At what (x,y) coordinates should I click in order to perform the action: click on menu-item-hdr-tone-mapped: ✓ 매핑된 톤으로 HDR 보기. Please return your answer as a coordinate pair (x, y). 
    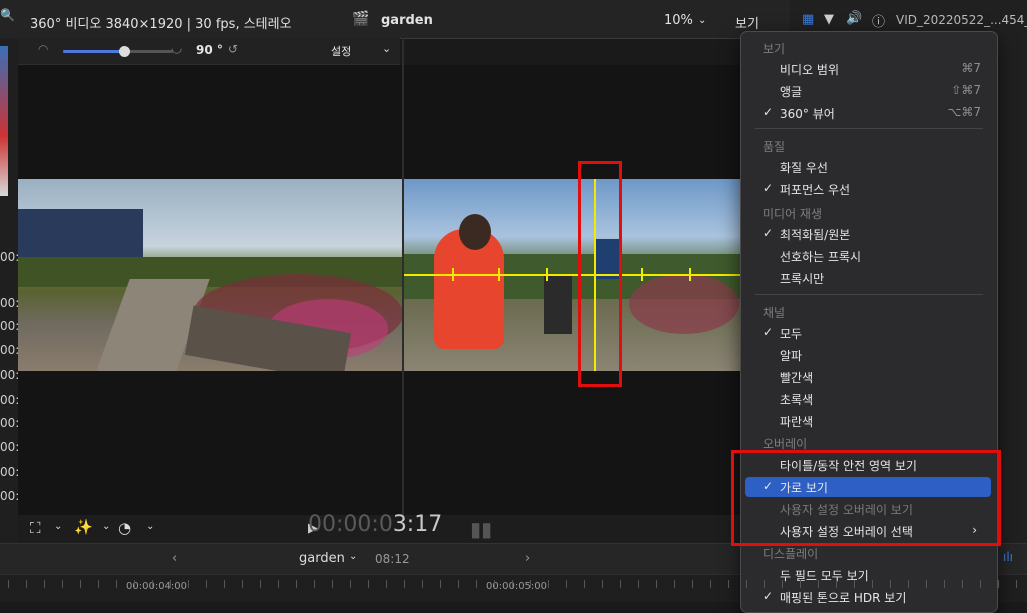
    Looking at the image, I should click on (868, 597).